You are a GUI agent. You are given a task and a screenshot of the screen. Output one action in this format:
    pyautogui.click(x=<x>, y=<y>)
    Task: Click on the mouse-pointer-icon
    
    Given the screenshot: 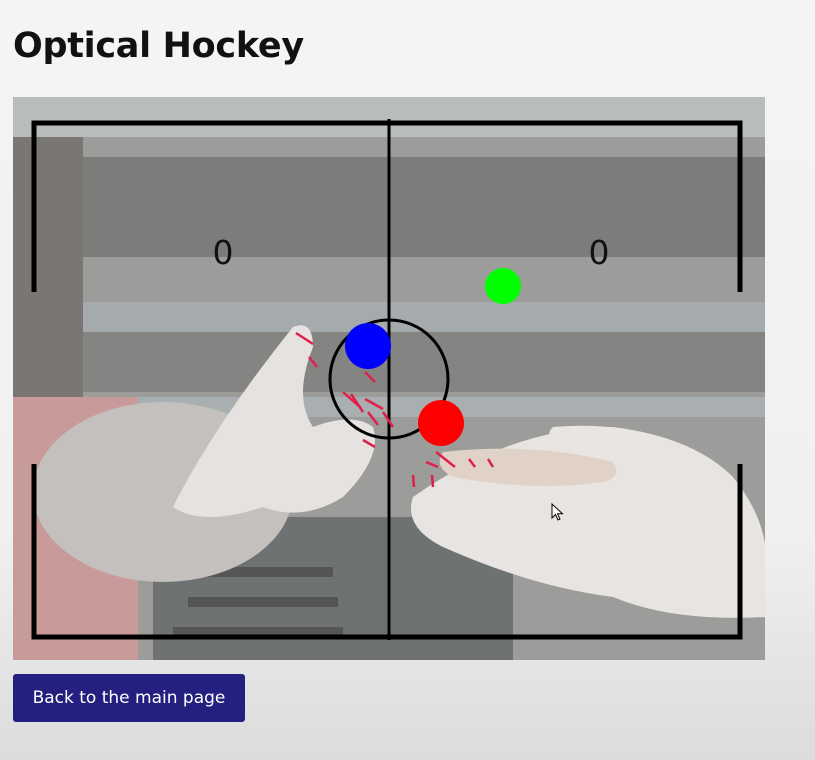 What is the action you would take?
    pyautogui.click(x=557, y=512)
    